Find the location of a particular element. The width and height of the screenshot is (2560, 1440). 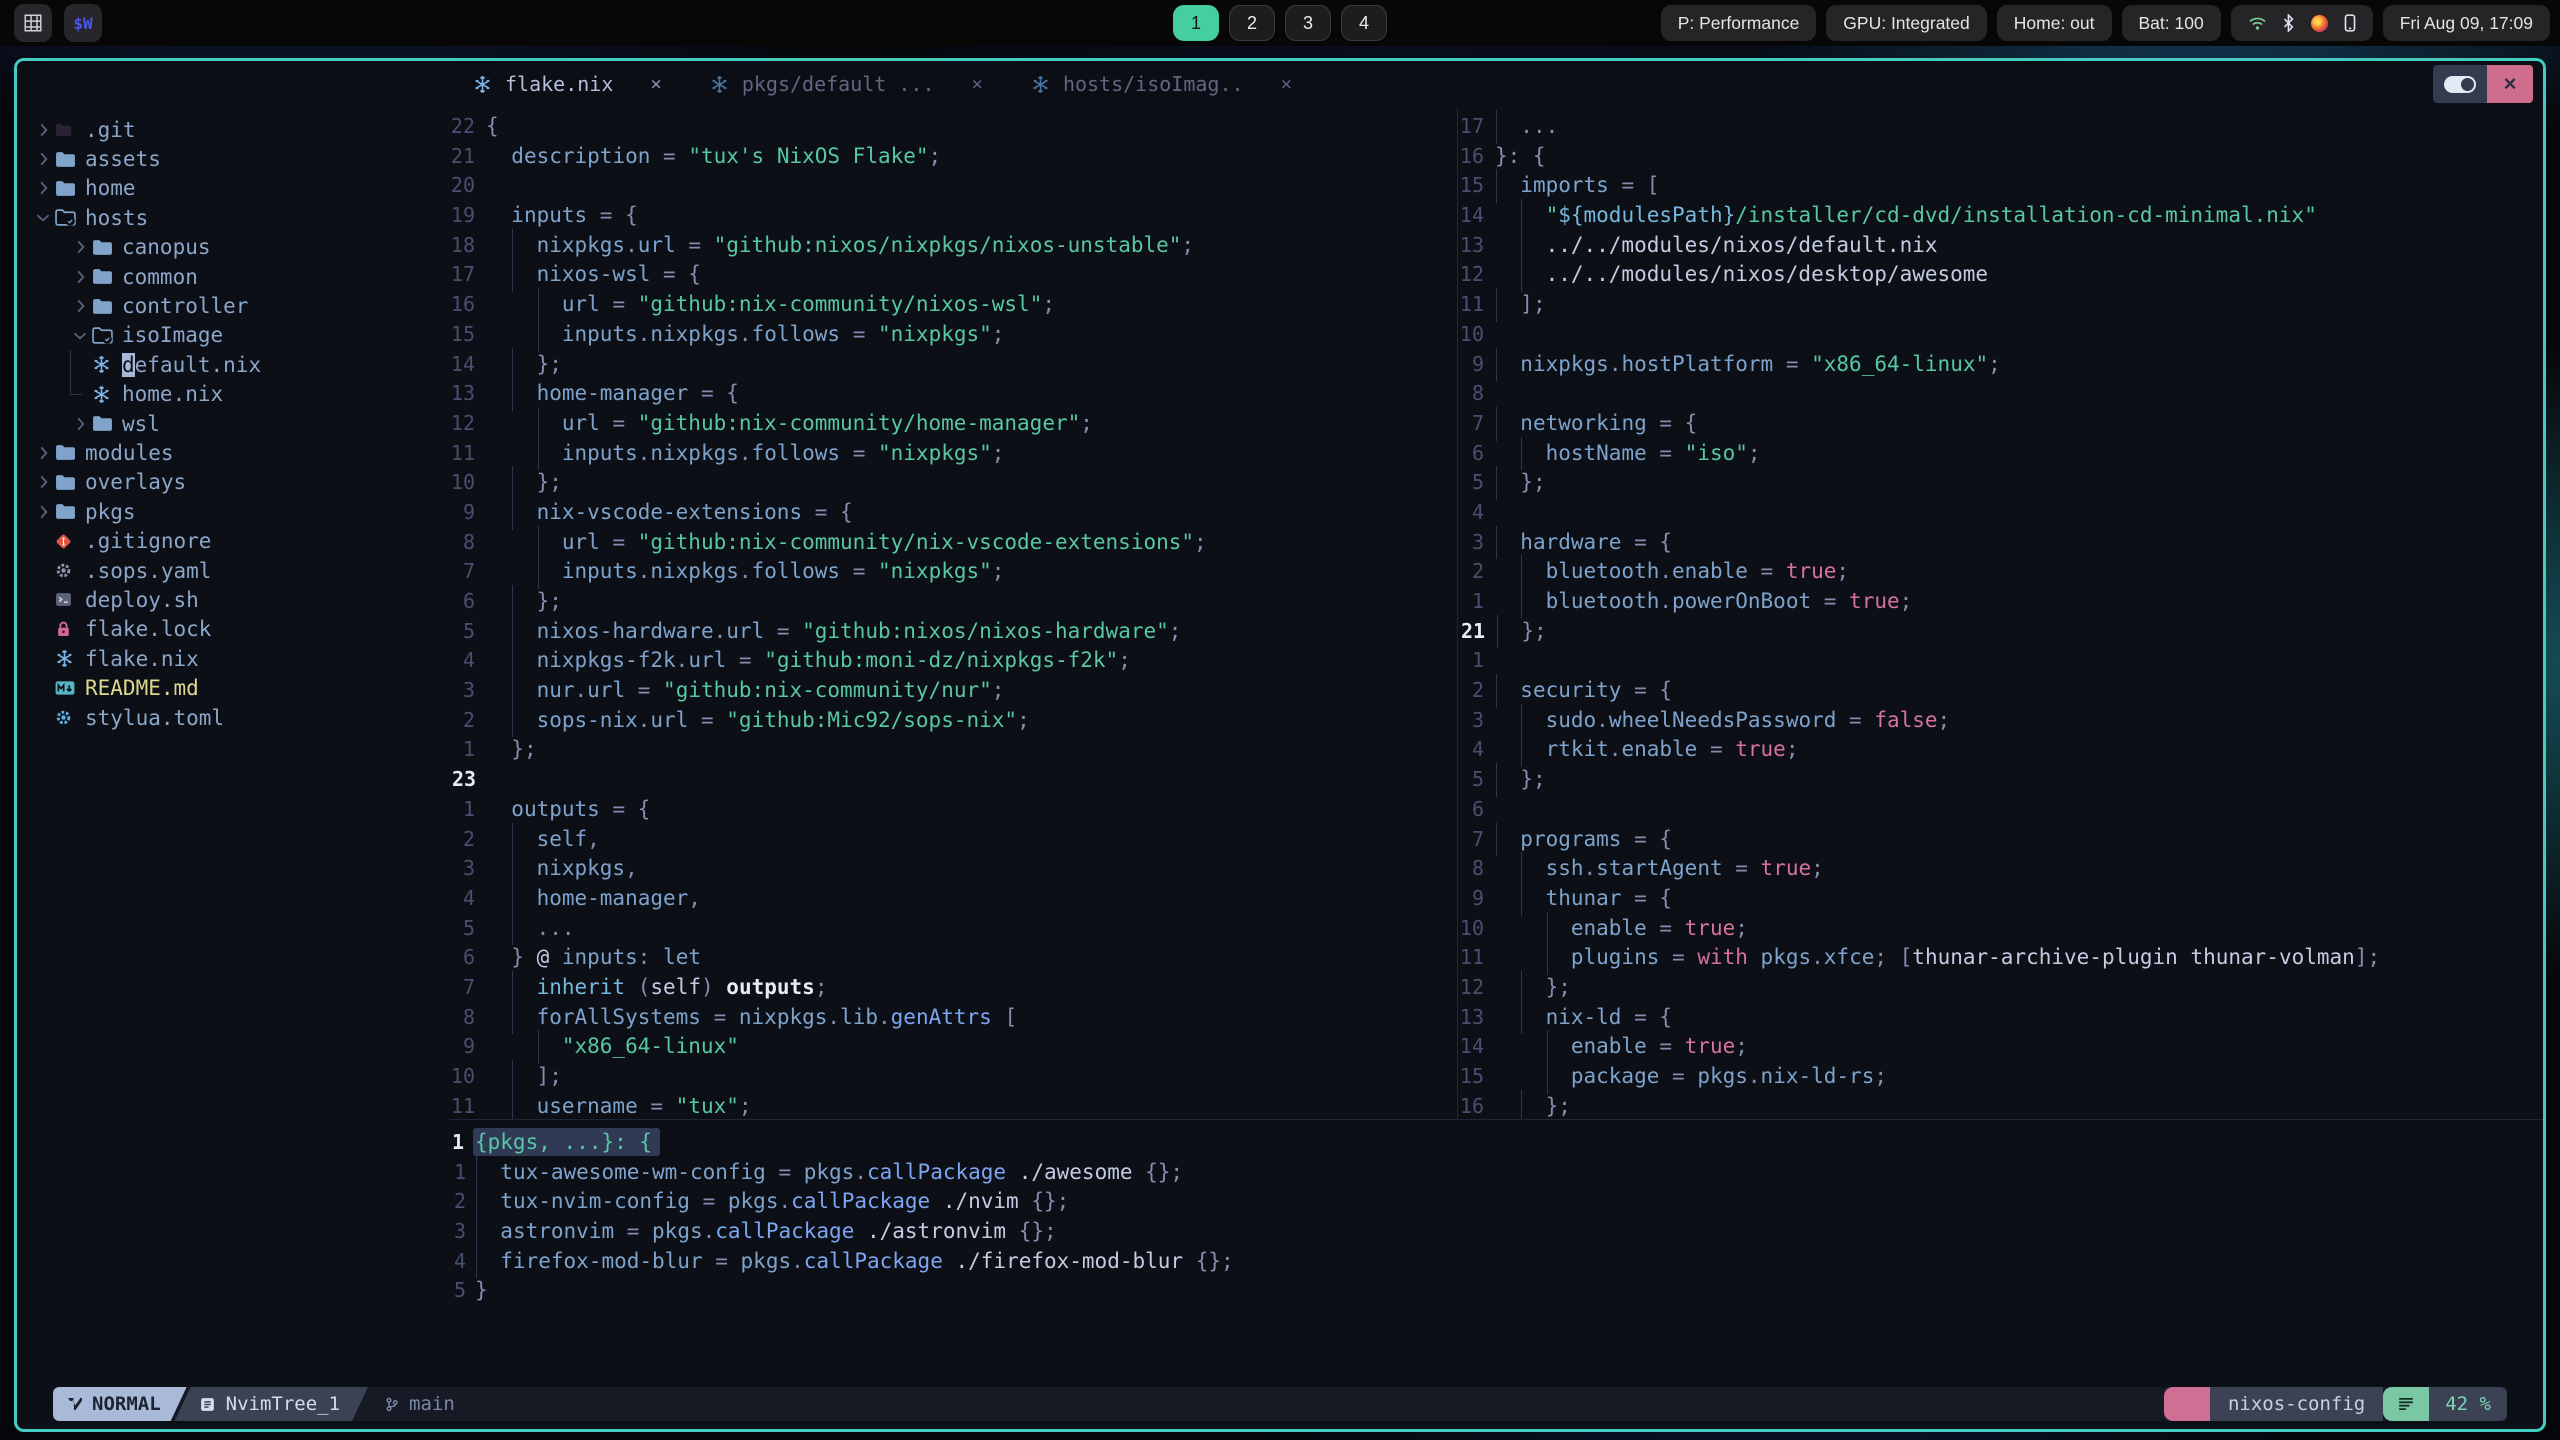

tab-hosts-isoImag..: hosts/isoImag.. × is located at coordinates (1161, 84).